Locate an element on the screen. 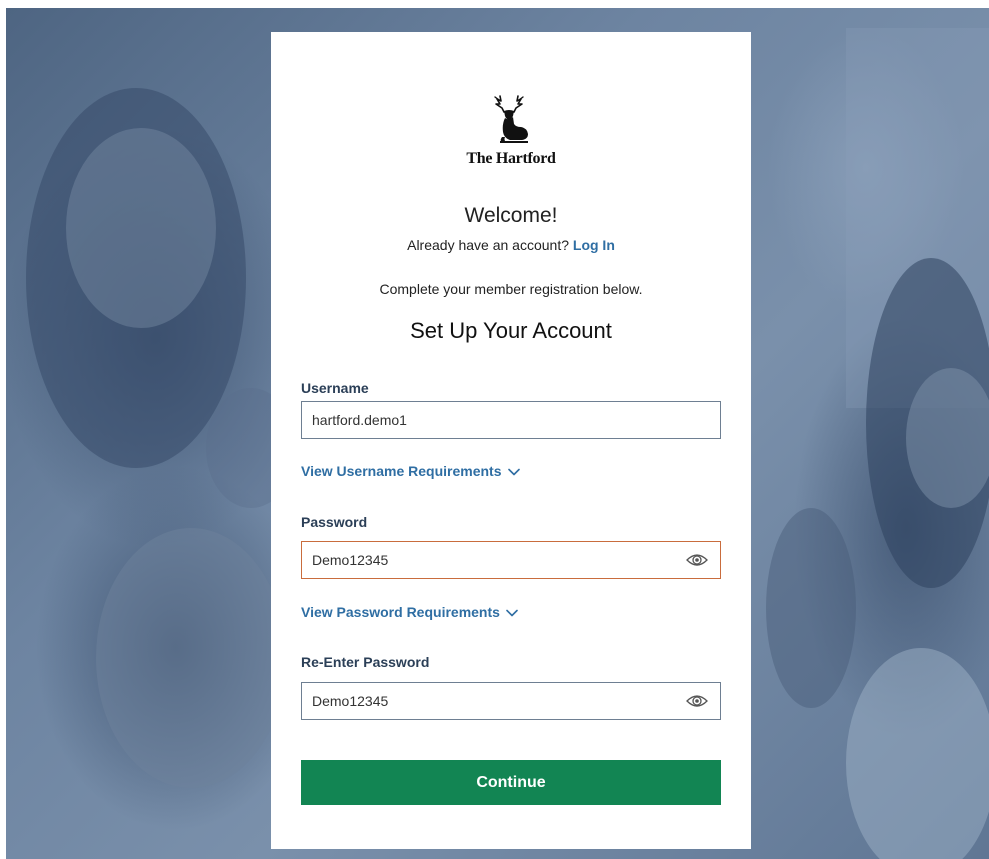  password-input is located at coordinates (511, 560).